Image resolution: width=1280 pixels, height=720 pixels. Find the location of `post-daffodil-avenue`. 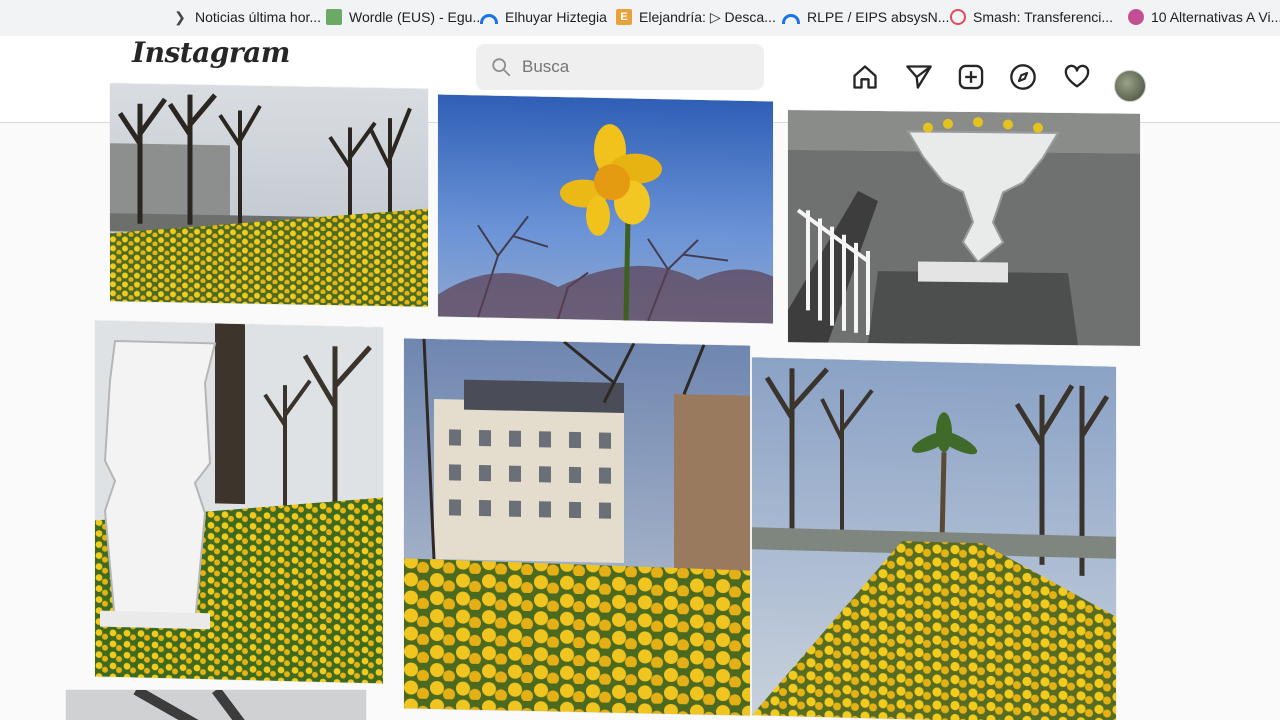

post-daffodil-avenue is located at coordinates (934, 538).